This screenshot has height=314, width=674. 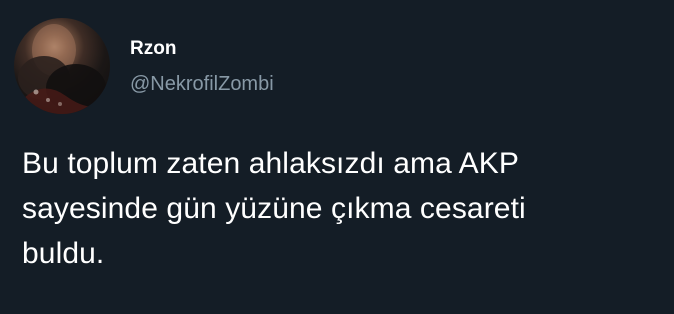 I want to click on user-names: Rzon @NekrofilZombi, so click(x=202, y=66).